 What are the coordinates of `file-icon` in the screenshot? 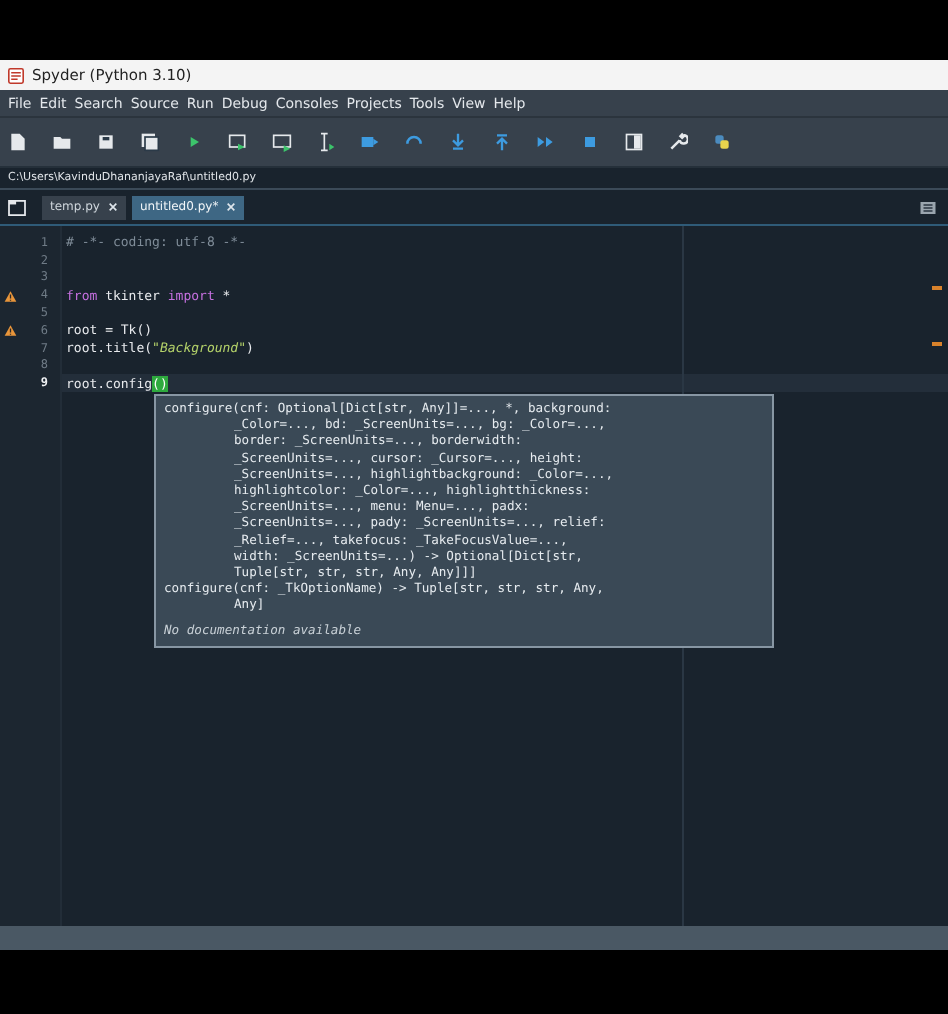 It's located at (18, 142).